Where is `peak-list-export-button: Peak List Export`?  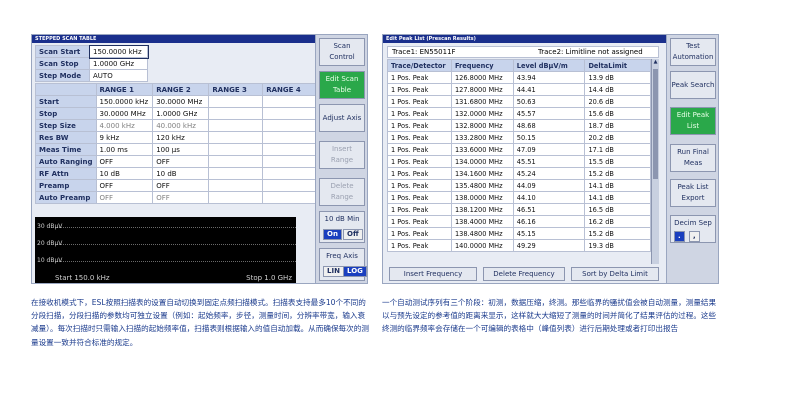 peak-list-export-button: Peak List Export is located at coordinates (693, 193).